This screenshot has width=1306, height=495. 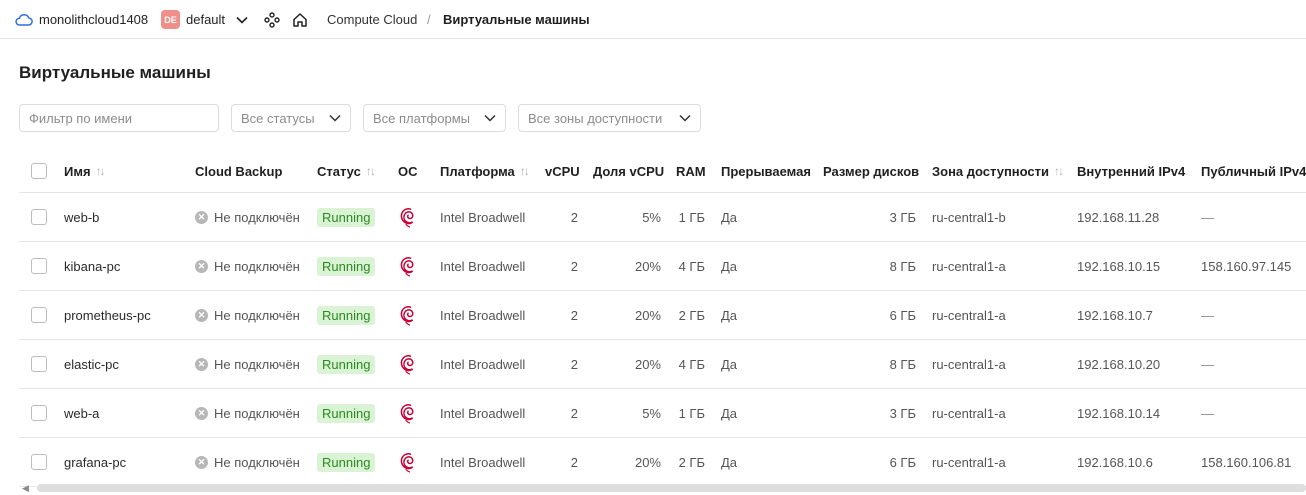 What do you see at coordinates (91, 364) in the screenshot?
I see `vm-name: elastic-pc` at bounding box center [91, 364].